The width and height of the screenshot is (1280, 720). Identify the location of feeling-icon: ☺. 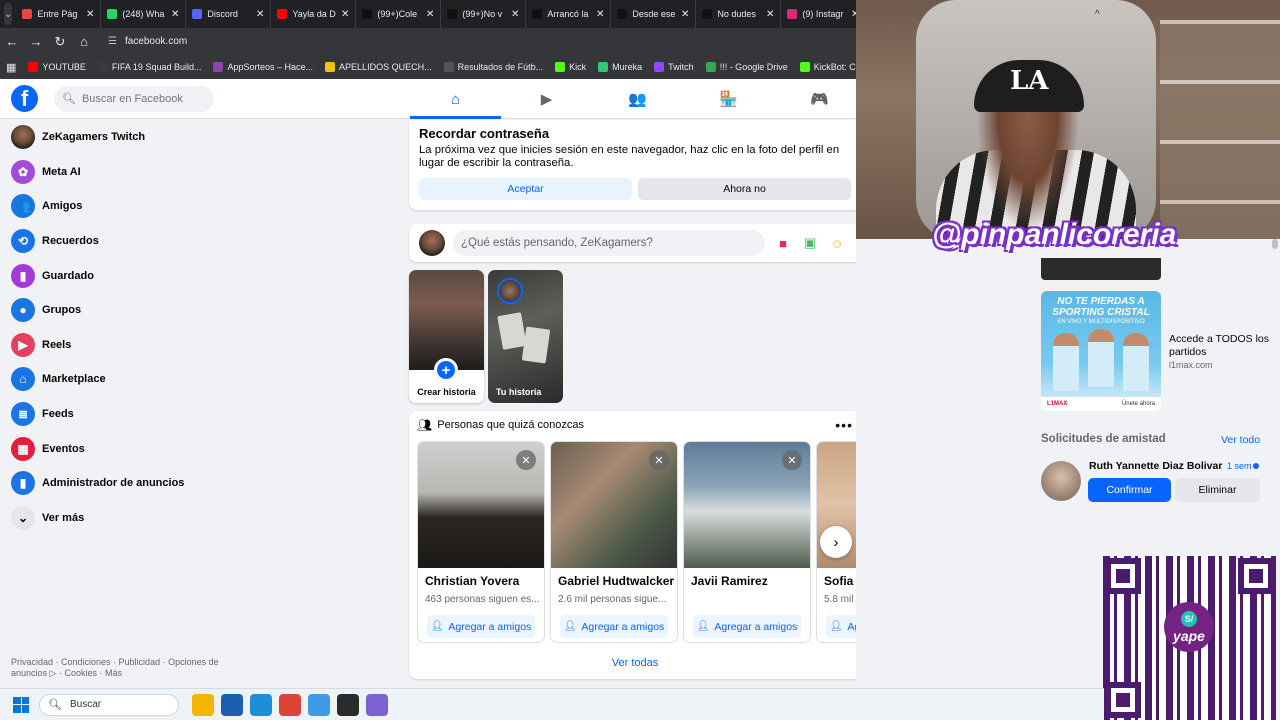
(837, 243).